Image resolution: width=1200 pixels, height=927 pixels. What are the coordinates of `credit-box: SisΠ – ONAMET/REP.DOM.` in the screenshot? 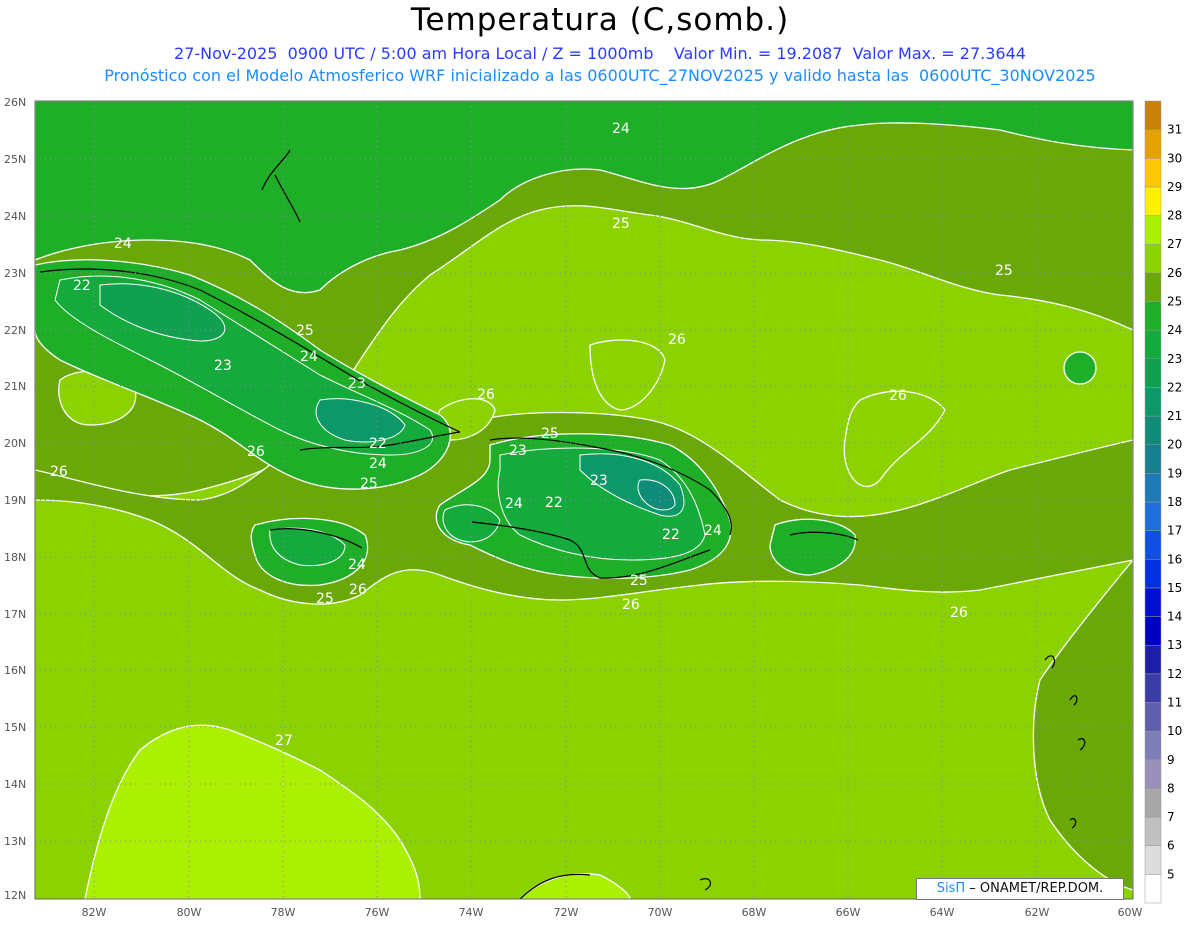 It's located at (1020, 889).